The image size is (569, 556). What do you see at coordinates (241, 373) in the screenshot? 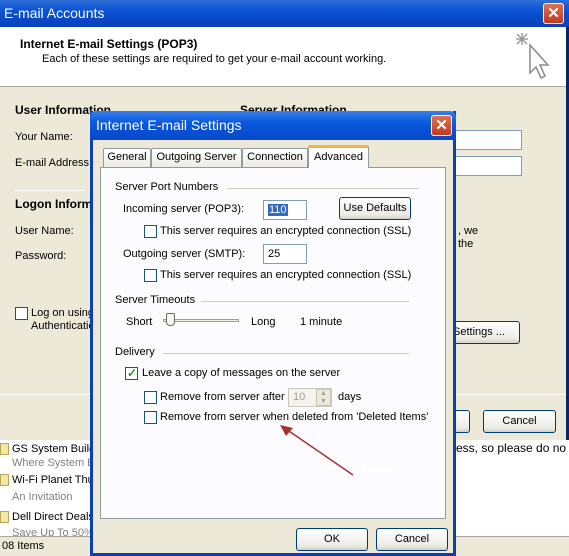
I see `leave-copy-label: Leave a copy of messages on the server` at bounding box center [241, 373].